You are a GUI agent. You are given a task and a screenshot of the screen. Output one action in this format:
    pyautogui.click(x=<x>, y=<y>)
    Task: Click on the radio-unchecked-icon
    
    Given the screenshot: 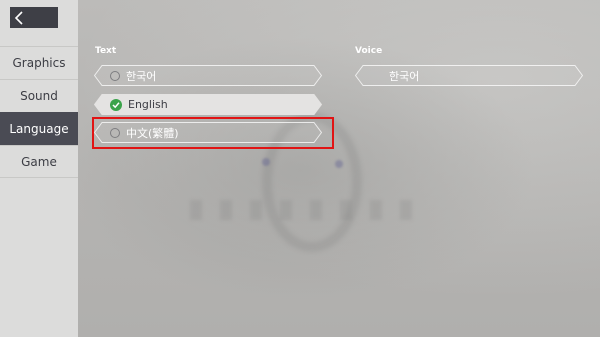 What is the action you would take?
    pyautogui.click(x=115, y=75)
    